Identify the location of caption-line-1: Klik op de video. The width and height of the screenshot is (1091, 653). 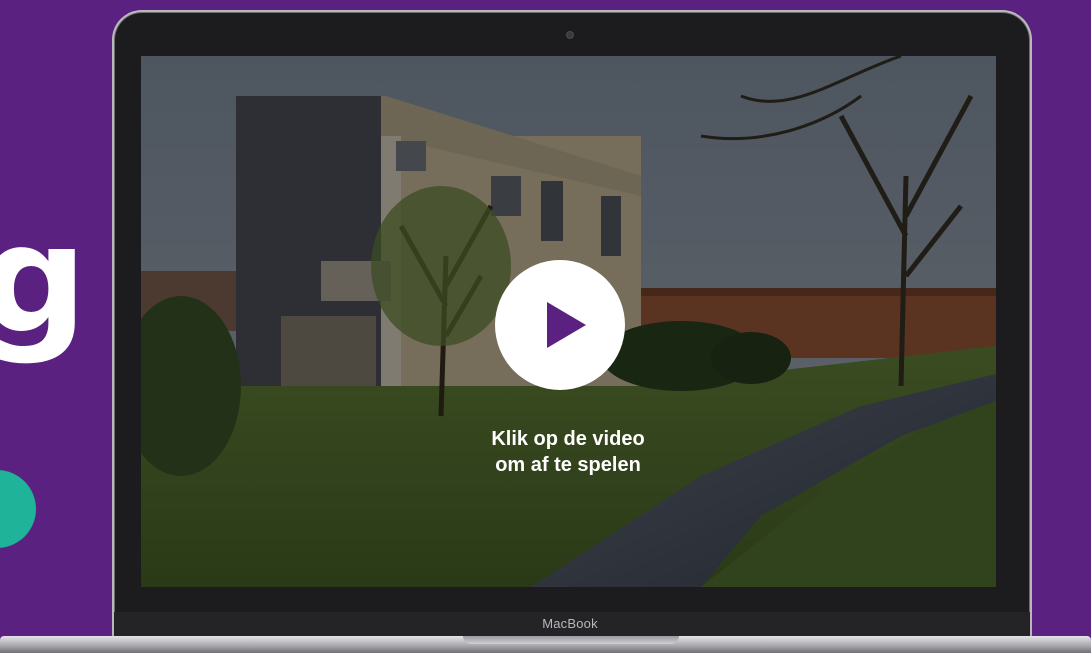
(568, 439).